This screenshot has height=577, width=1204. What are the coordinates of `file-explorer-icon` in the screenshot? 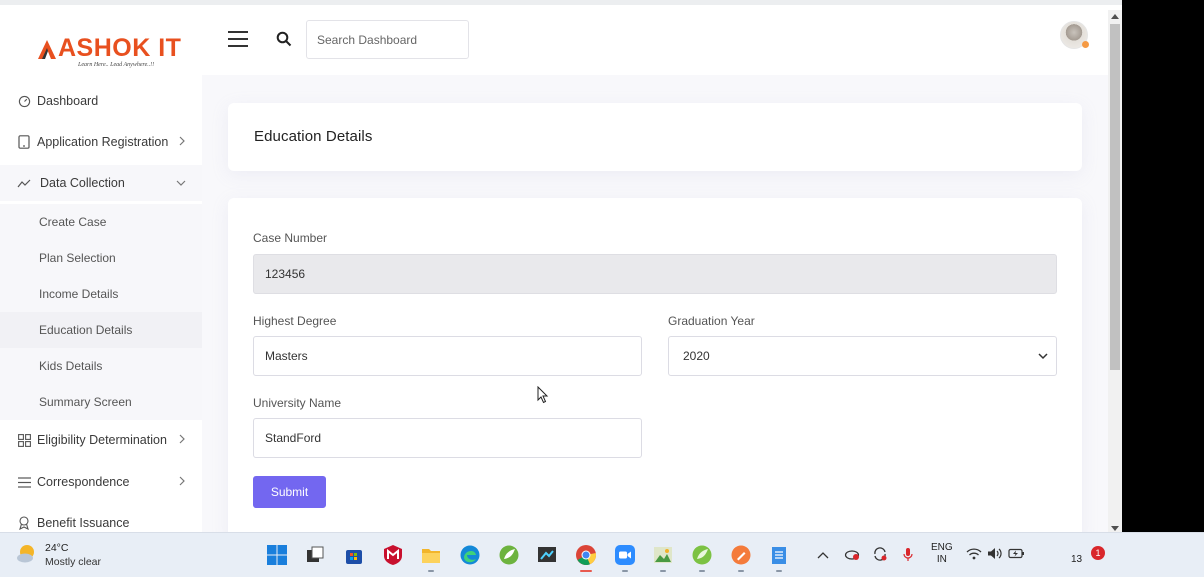 It's located at (431, 555).